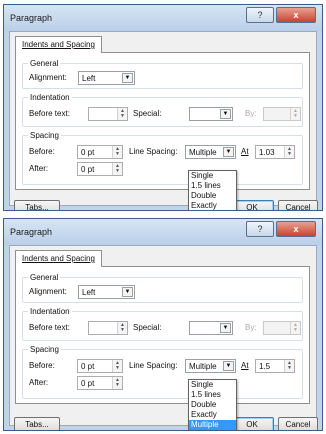 The width and height of the screenshot is (326, 434). What do you see at coordinates (39, 382) in the screenshot?
I see `after-label: After:` at bounding box center [39, 382].